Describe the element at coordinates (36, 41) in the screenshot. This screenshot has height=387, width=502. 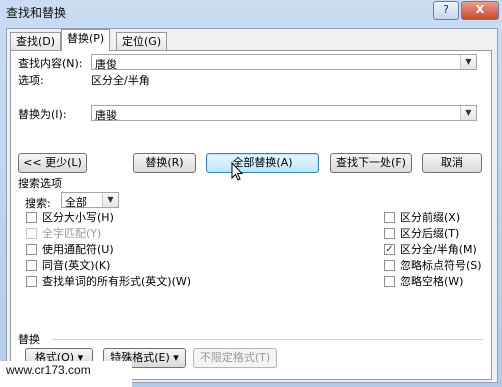
I see `tab-find: 查找(D)` at that location.